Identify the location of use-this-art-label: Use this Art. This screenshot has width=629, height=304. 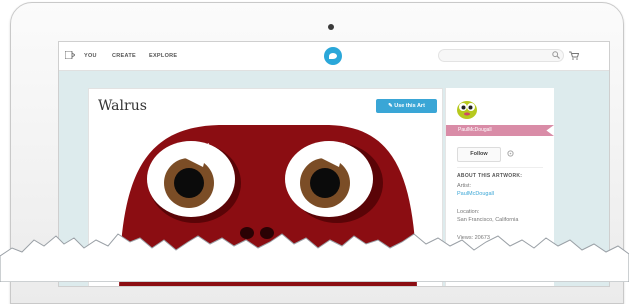
(409, 106).